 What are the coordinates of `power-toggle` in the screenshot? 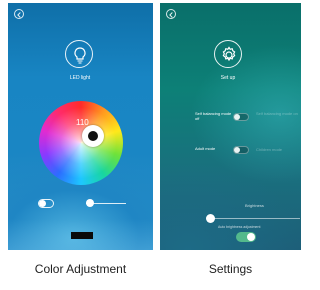 It's located at (46, 203).